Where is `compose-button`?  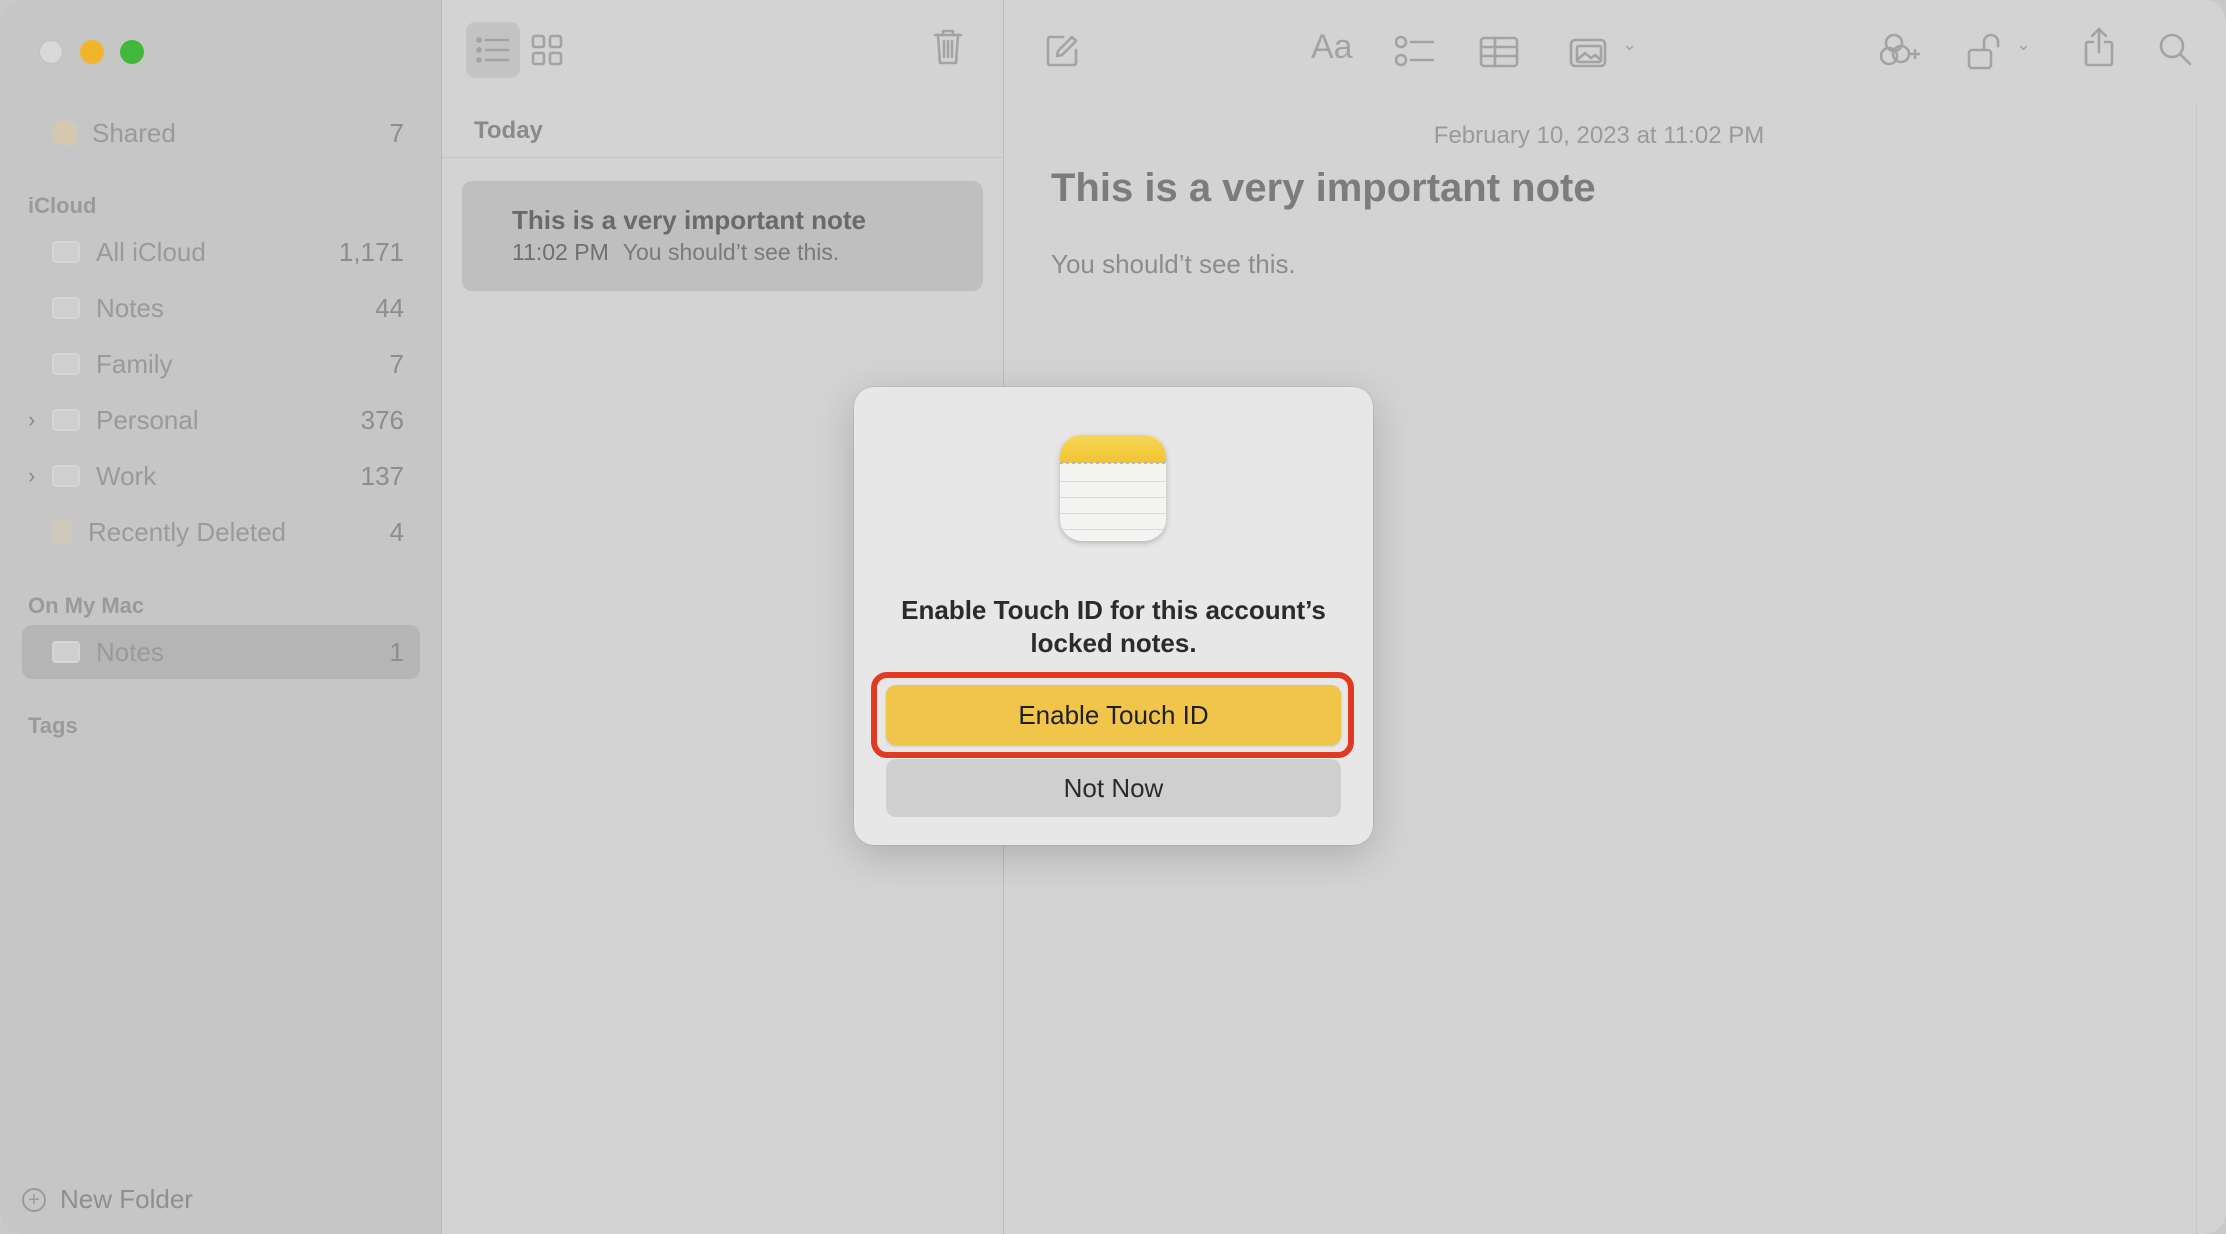 compose-button is located at coordinates (1062, 53).